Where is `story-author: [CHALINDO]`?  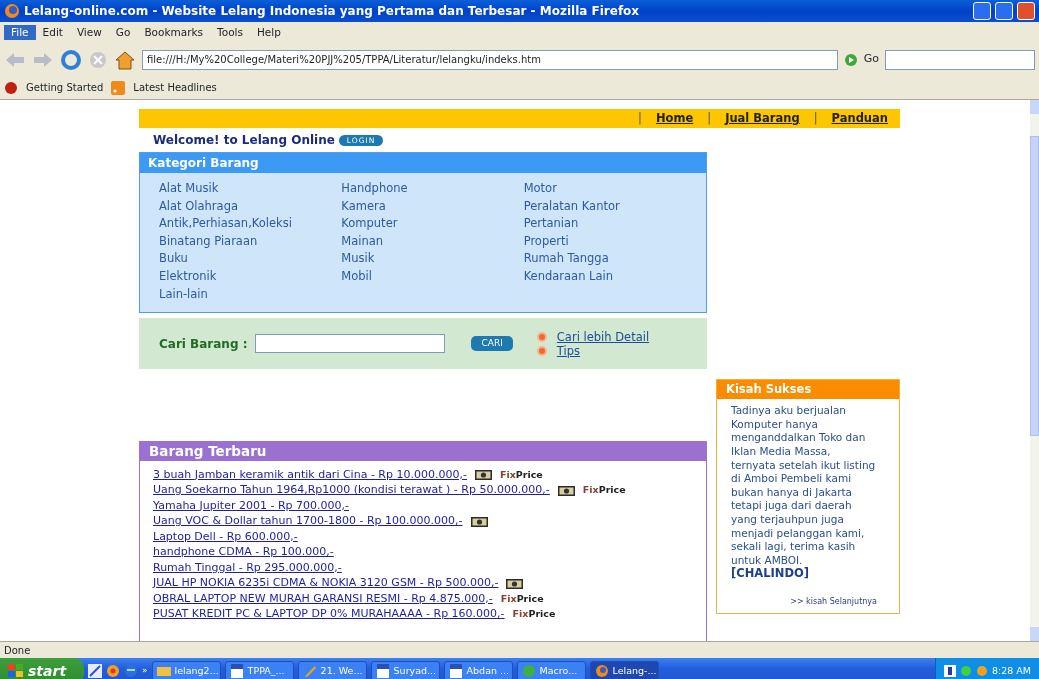 story-author: [CHALINDO] is located at coordinates (771, 574).